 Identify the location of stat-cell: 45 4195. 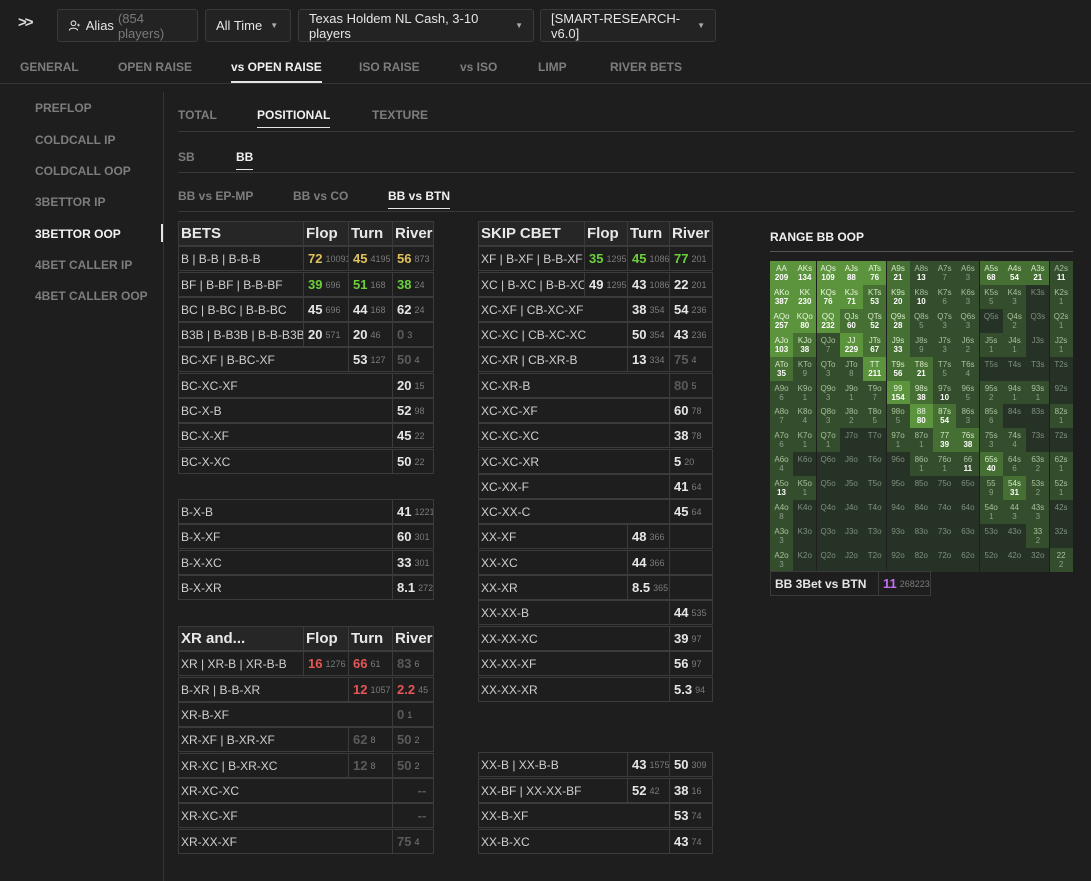
(370, 258).